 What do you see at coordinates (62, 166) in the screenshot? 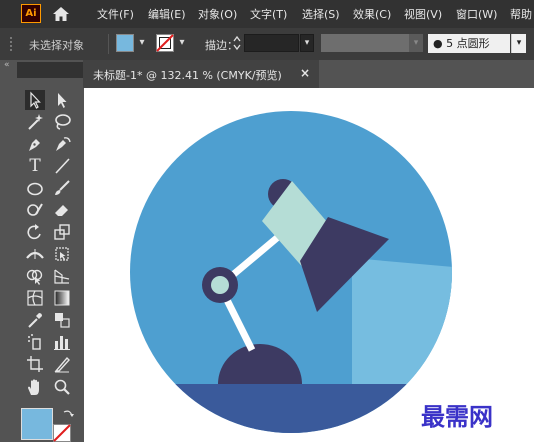
I see `line-segment-tool-icon` at bounding box center [62, 166].